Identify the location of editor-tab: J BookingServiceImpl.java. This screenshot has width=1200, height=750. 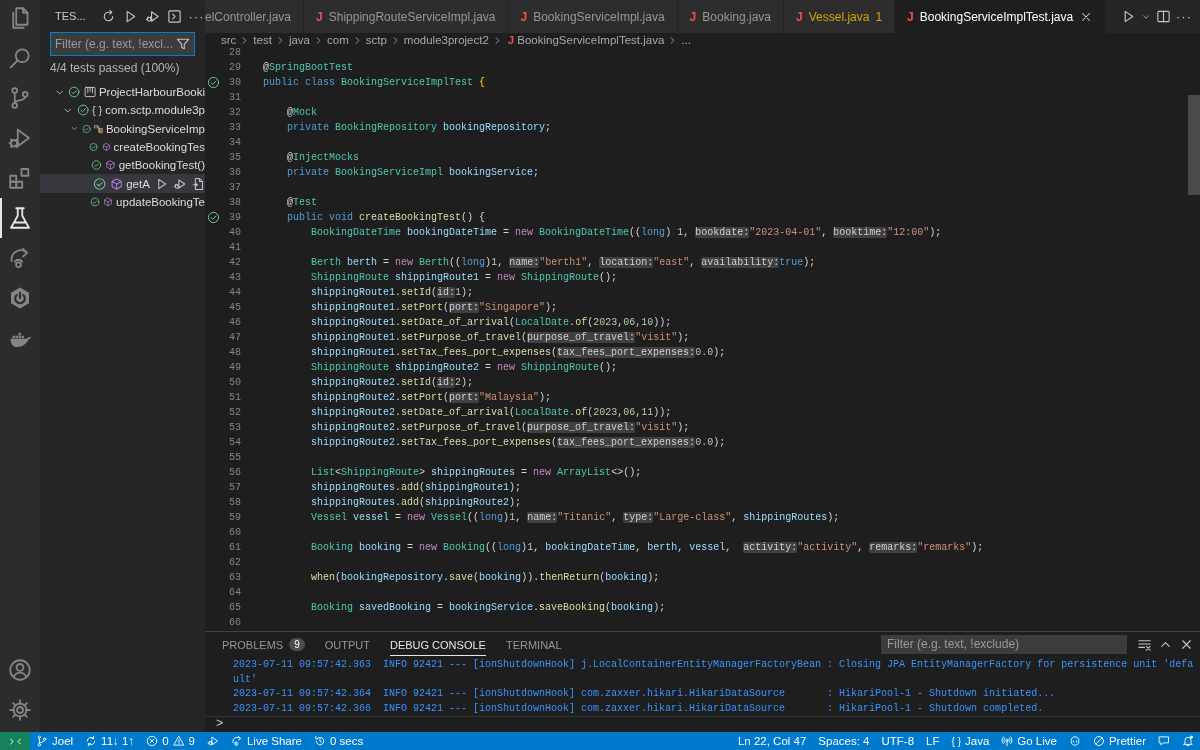
(593, 16).